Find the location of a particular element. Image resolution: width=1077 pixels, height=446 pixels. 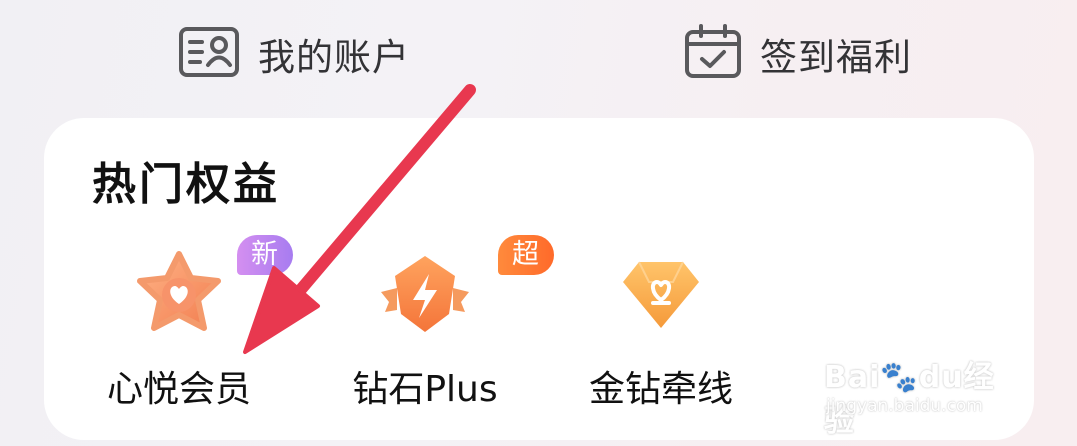

perk-label: 金钻牵线 is located at coordinates (660, 389).